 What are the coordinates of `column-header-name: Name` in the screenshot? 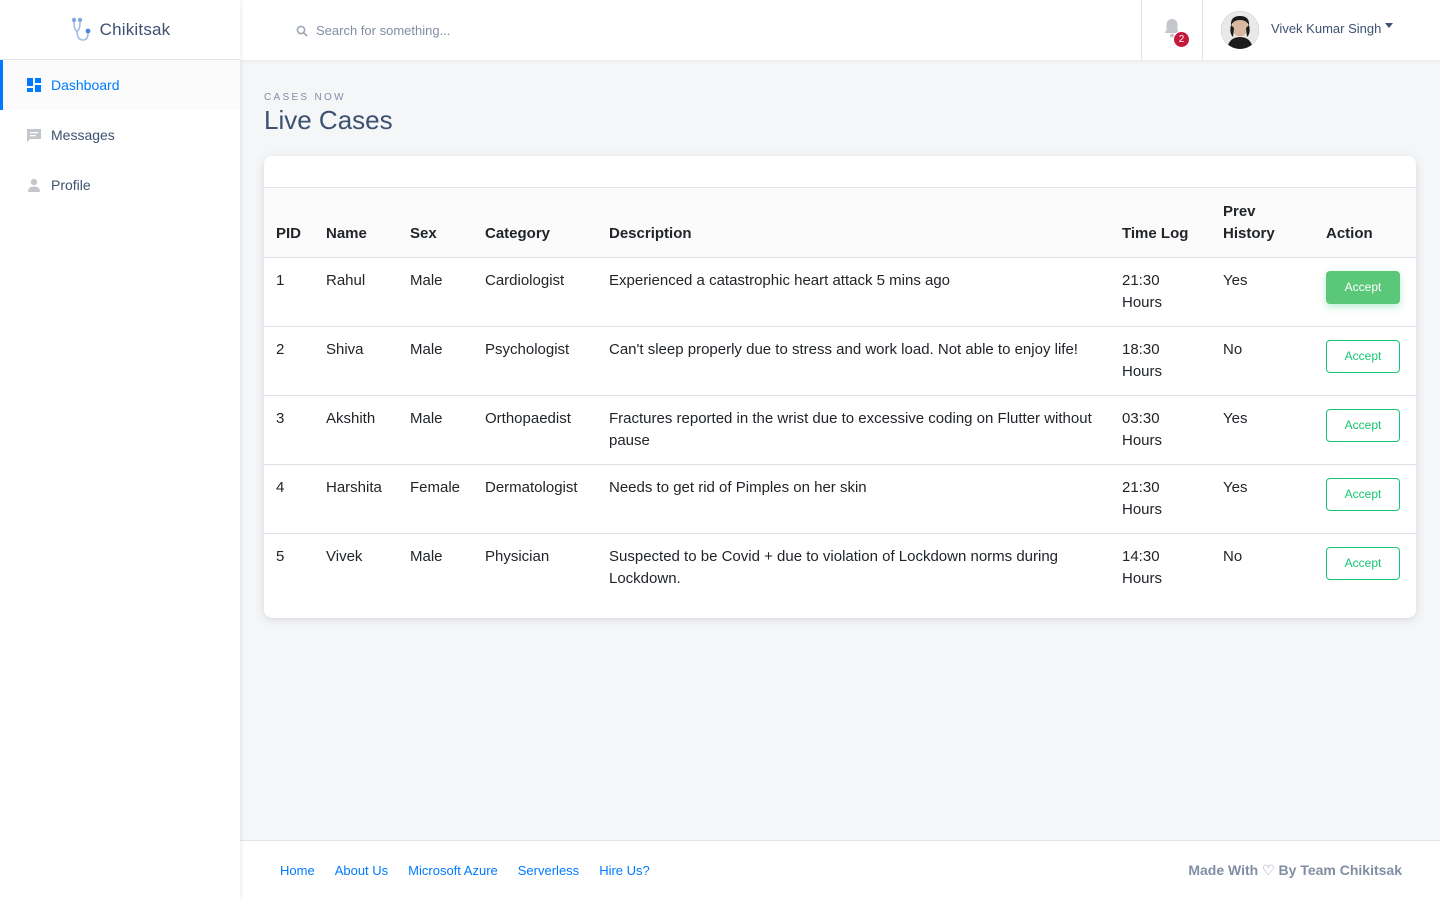 It's located at (356, 223).